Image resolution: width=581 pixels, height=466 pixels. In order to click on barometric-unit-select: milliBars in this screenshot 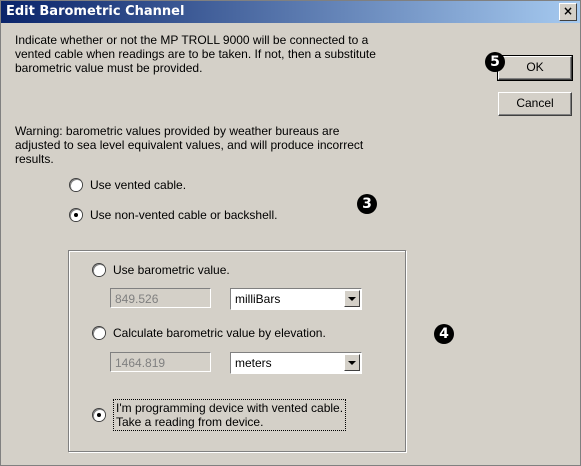, I will do `click(296, 299)`.